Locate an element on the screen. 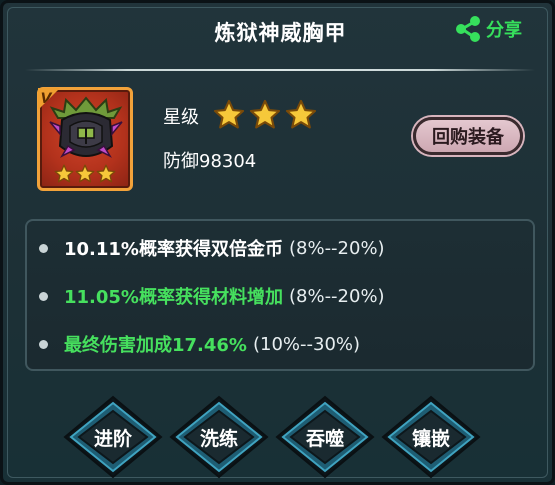 Image resolution: width=555 pixels, height=485 pixels. action-button: 镶嵌 is located at coordinates (431, 437).